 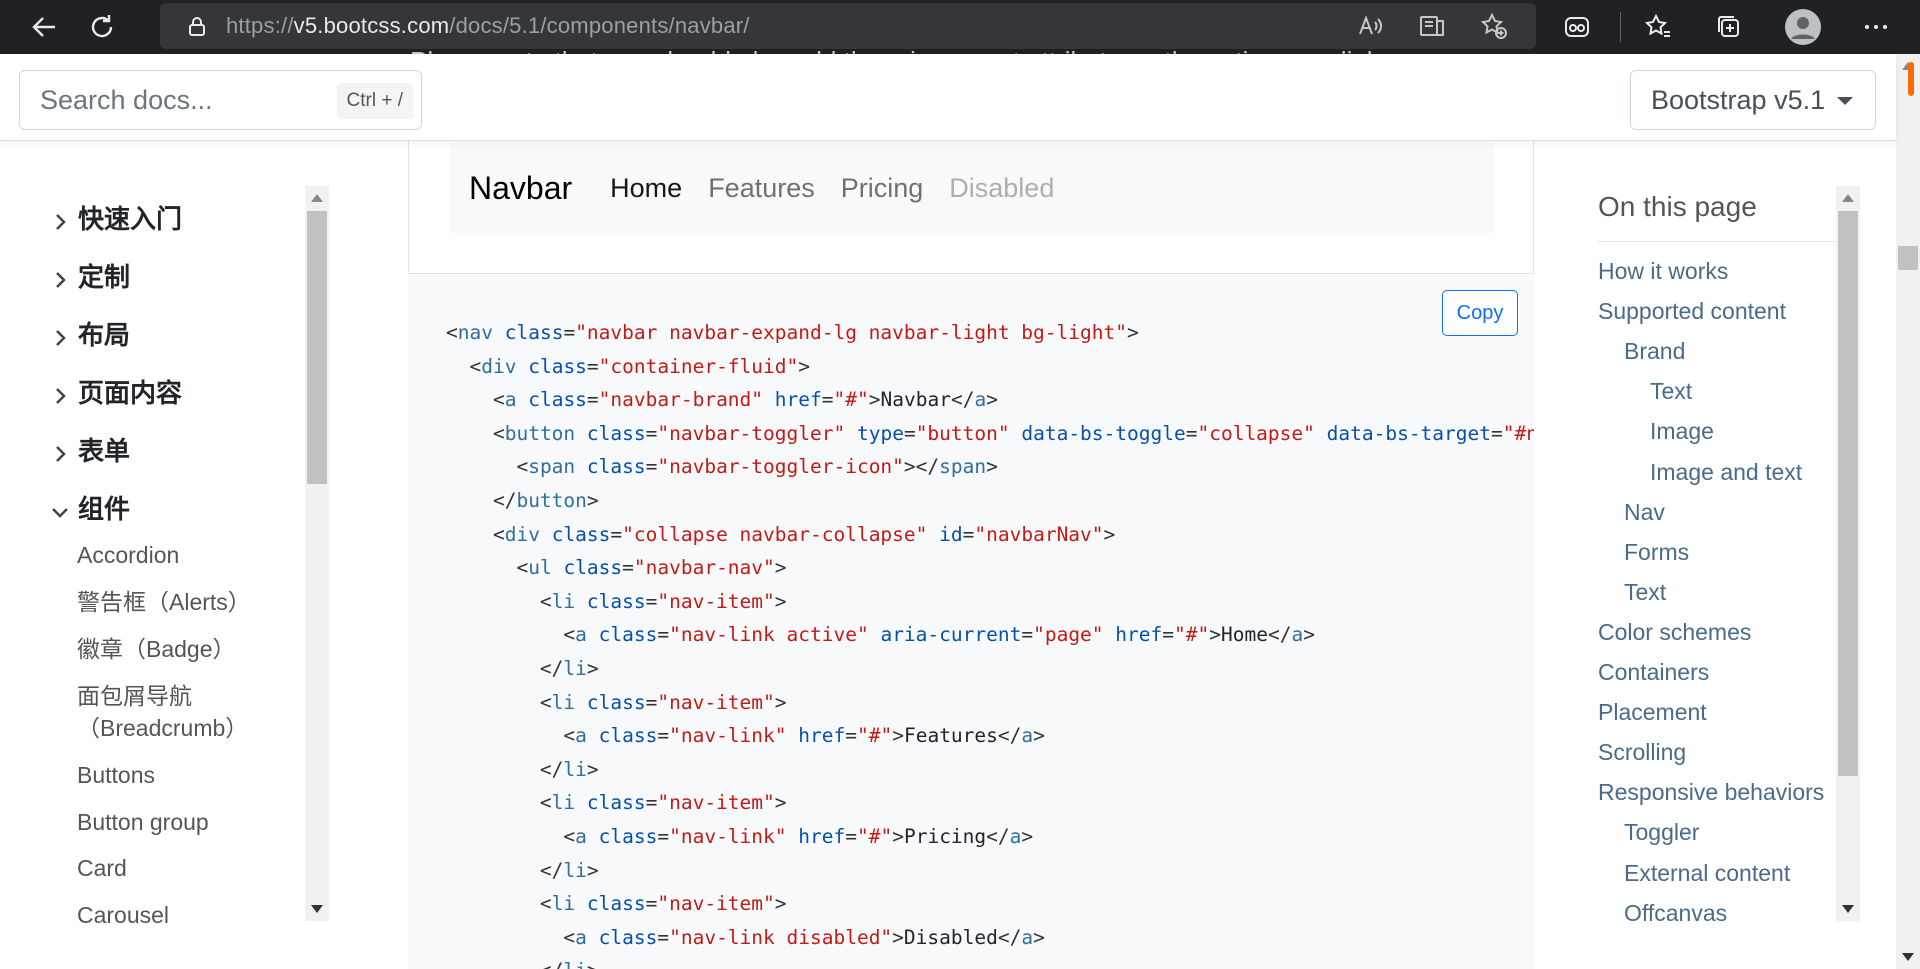 I want to click on back-button, so click(x=44, y=27).